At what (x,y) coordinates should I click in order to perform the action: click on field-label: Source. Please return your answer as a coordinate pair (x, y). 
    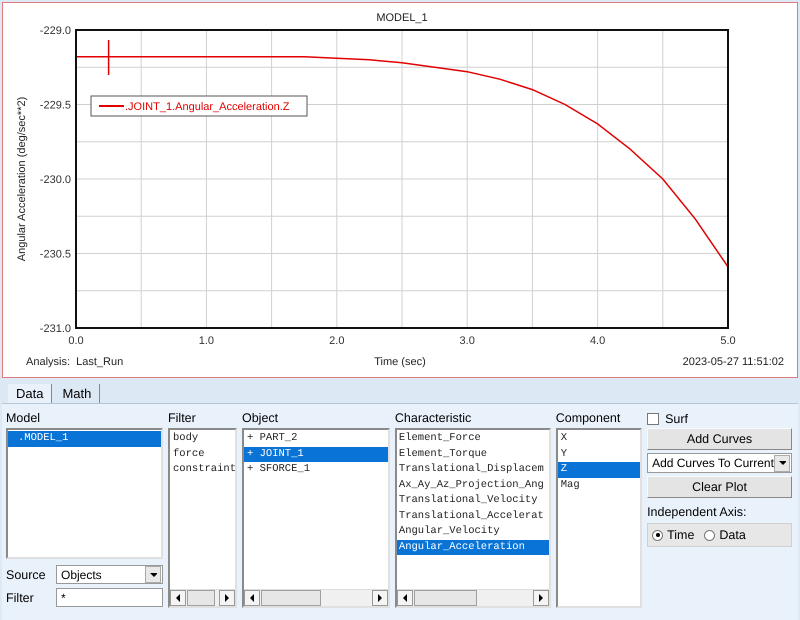
    Looking at the image, I should click on (26, 575).